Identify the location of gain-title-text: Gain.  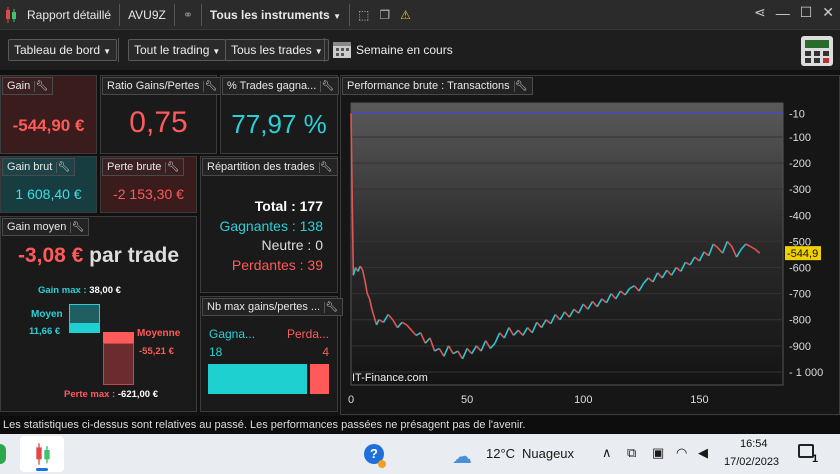
(19, 86).